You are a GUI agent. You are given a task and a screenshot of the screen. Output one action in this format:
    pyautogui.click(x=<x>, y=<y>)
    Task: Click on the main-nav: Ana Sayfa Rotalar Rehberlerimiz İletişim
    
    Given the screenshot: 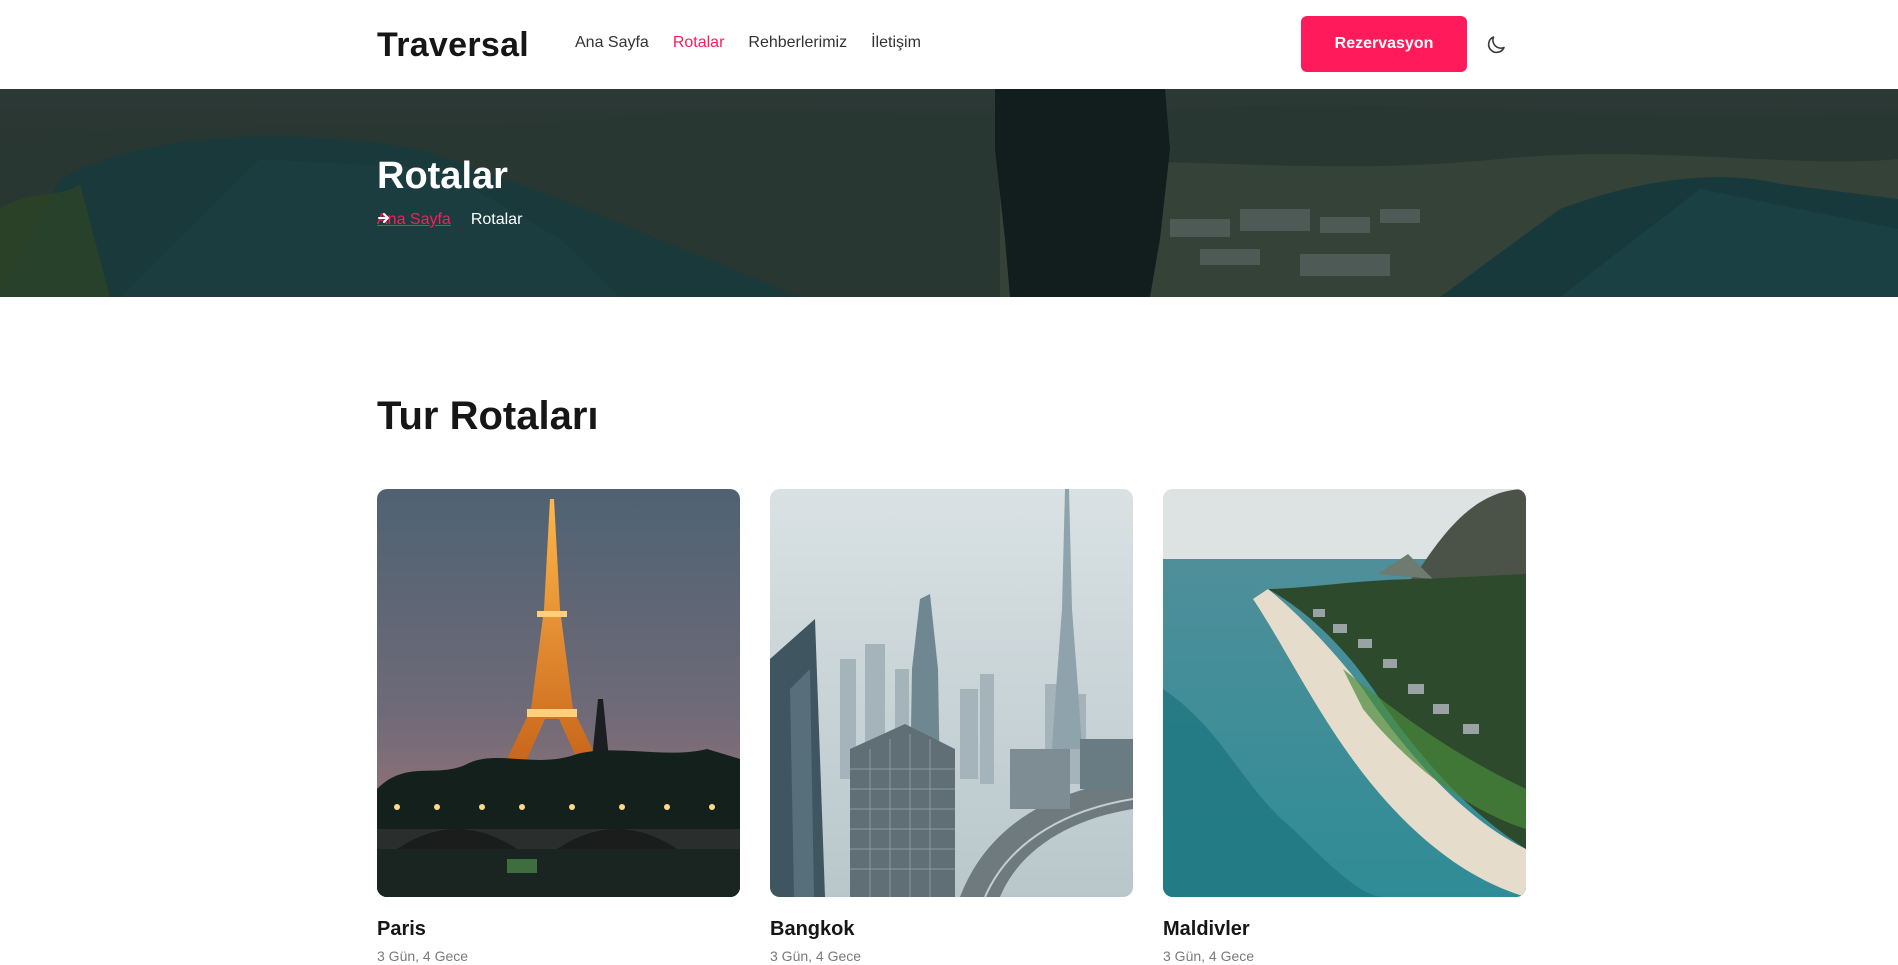 What is the action you would take?
    pyautogui.click(x=748, y=43)
    